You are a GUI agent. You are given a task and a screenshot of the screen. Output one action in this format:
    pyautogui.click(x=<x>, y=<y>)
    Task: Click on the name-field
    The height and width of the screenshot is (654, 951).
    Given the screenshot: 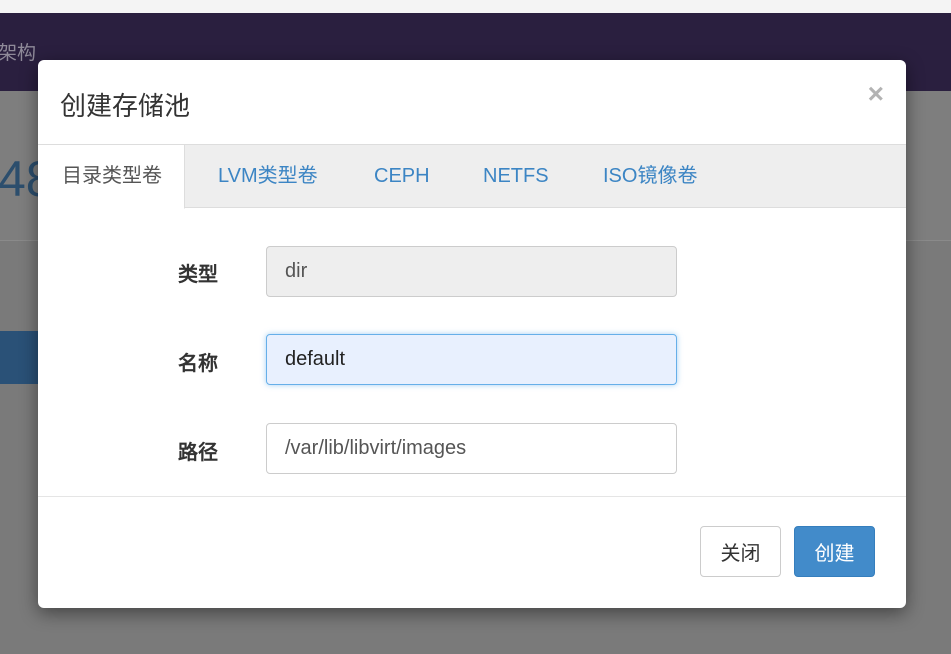 What is the action you would take?
    pyautogui.click(x=471, y=359)
    